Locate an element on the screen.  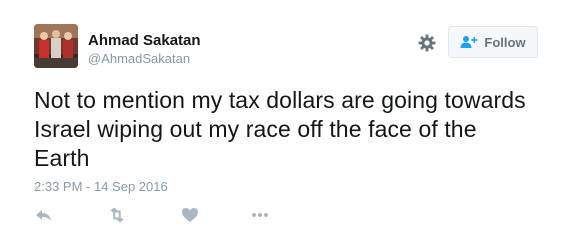
tweet-timestamp: 2:33 PM - 14 Sep 2016 is located at coordinates (101, 186).